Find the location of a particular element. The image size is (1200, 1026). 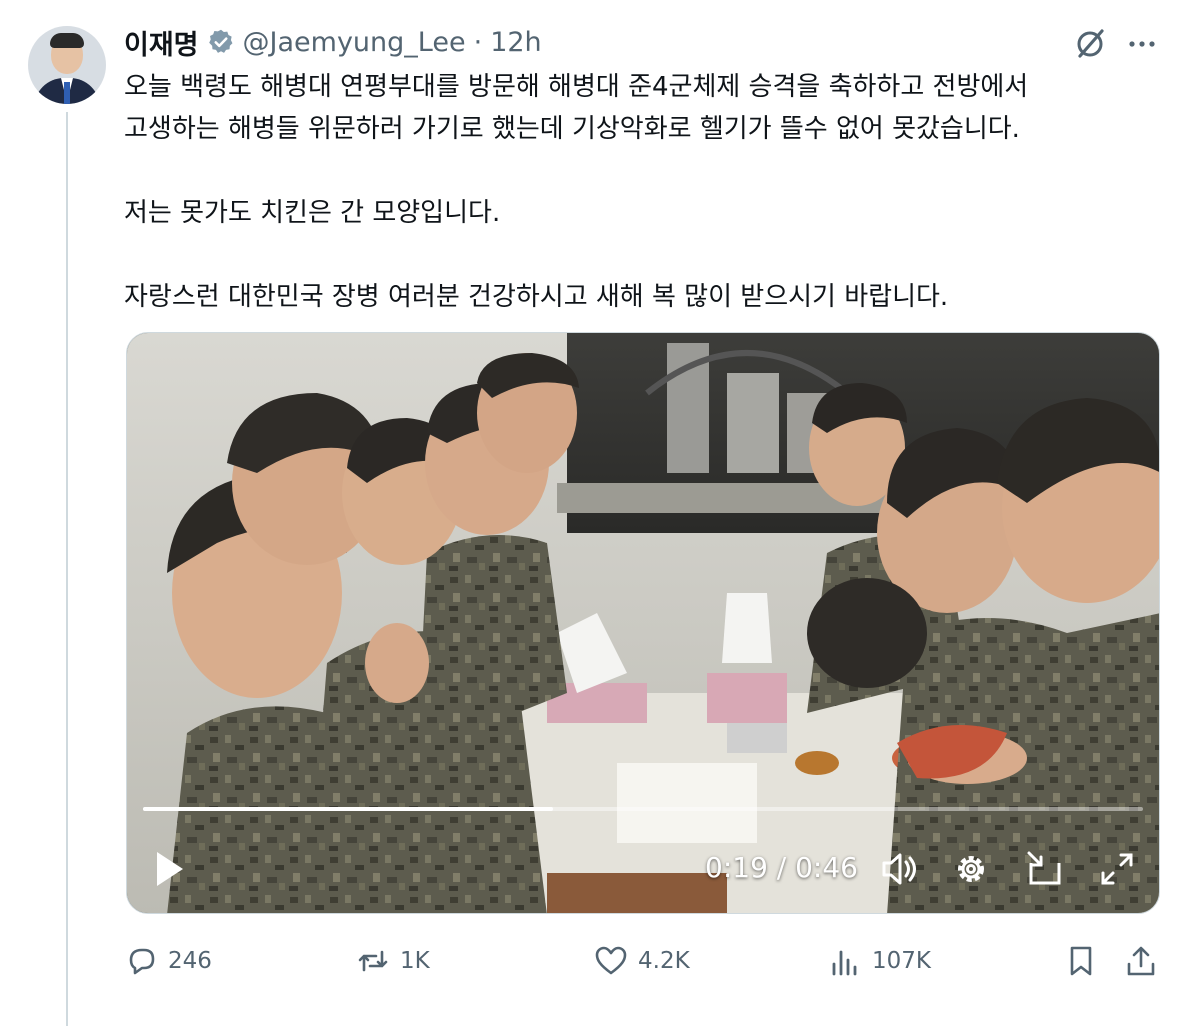

share-button is located at coordinates (1141, 961).